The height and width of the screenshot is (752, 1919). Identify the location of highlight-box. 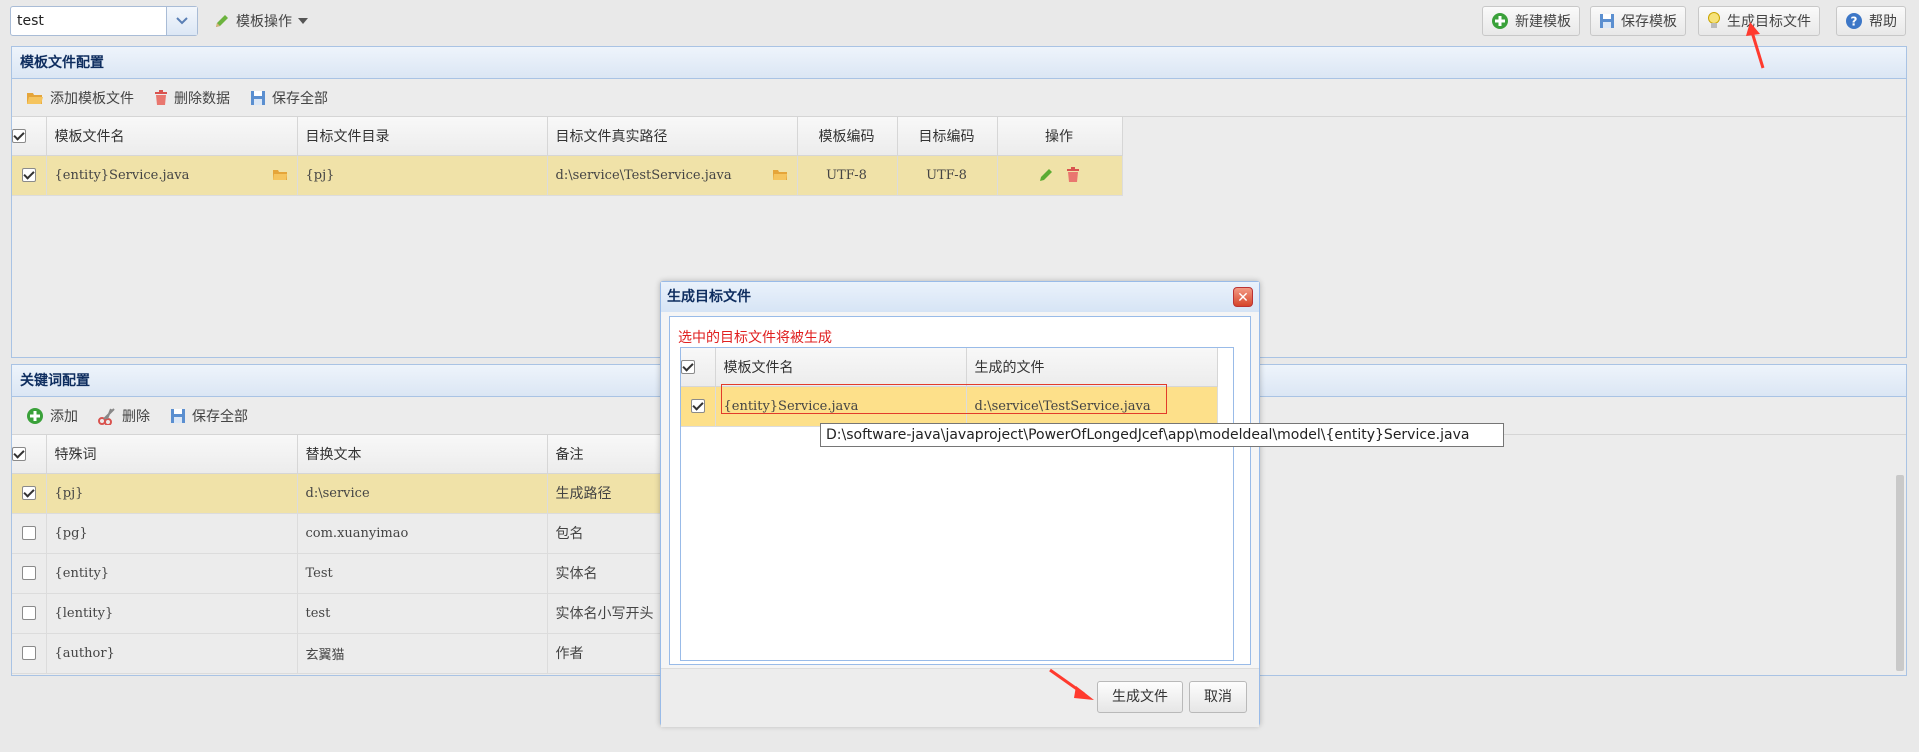
(944, 399).